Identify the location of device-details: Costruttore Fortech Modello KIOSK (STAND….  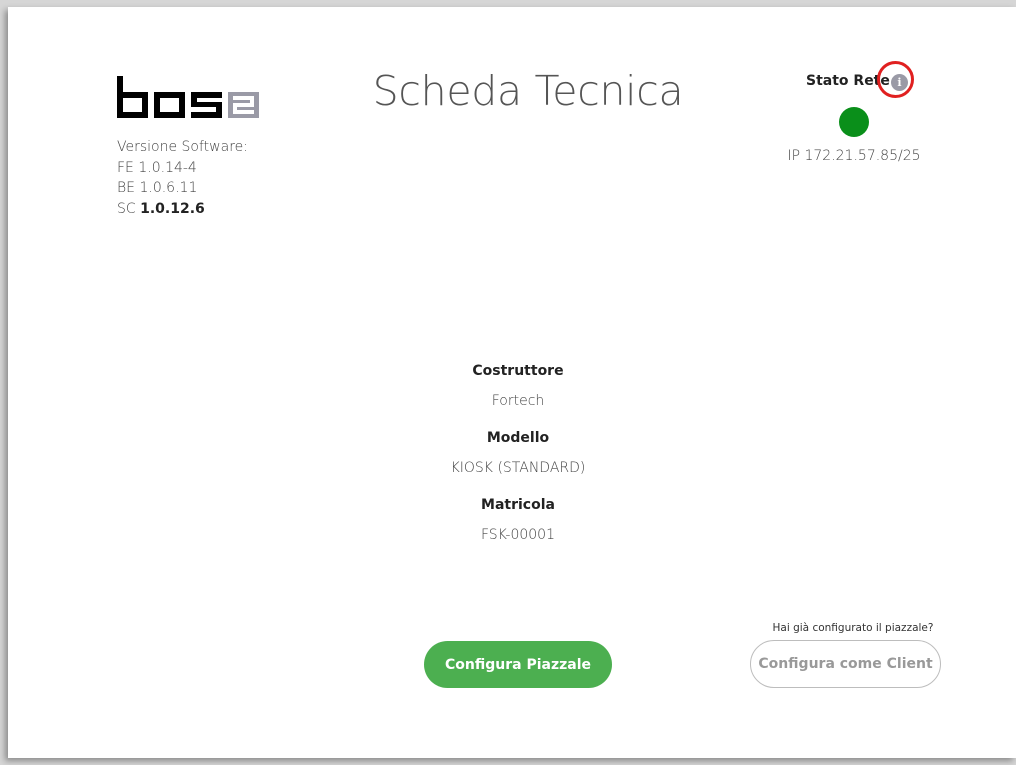
(518, 459).